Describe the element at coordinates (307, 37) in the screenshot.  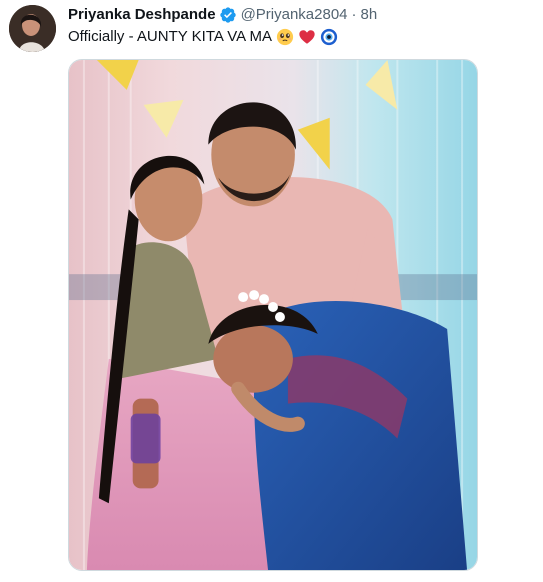
I see `red-heart-emoji-icon` at that location.